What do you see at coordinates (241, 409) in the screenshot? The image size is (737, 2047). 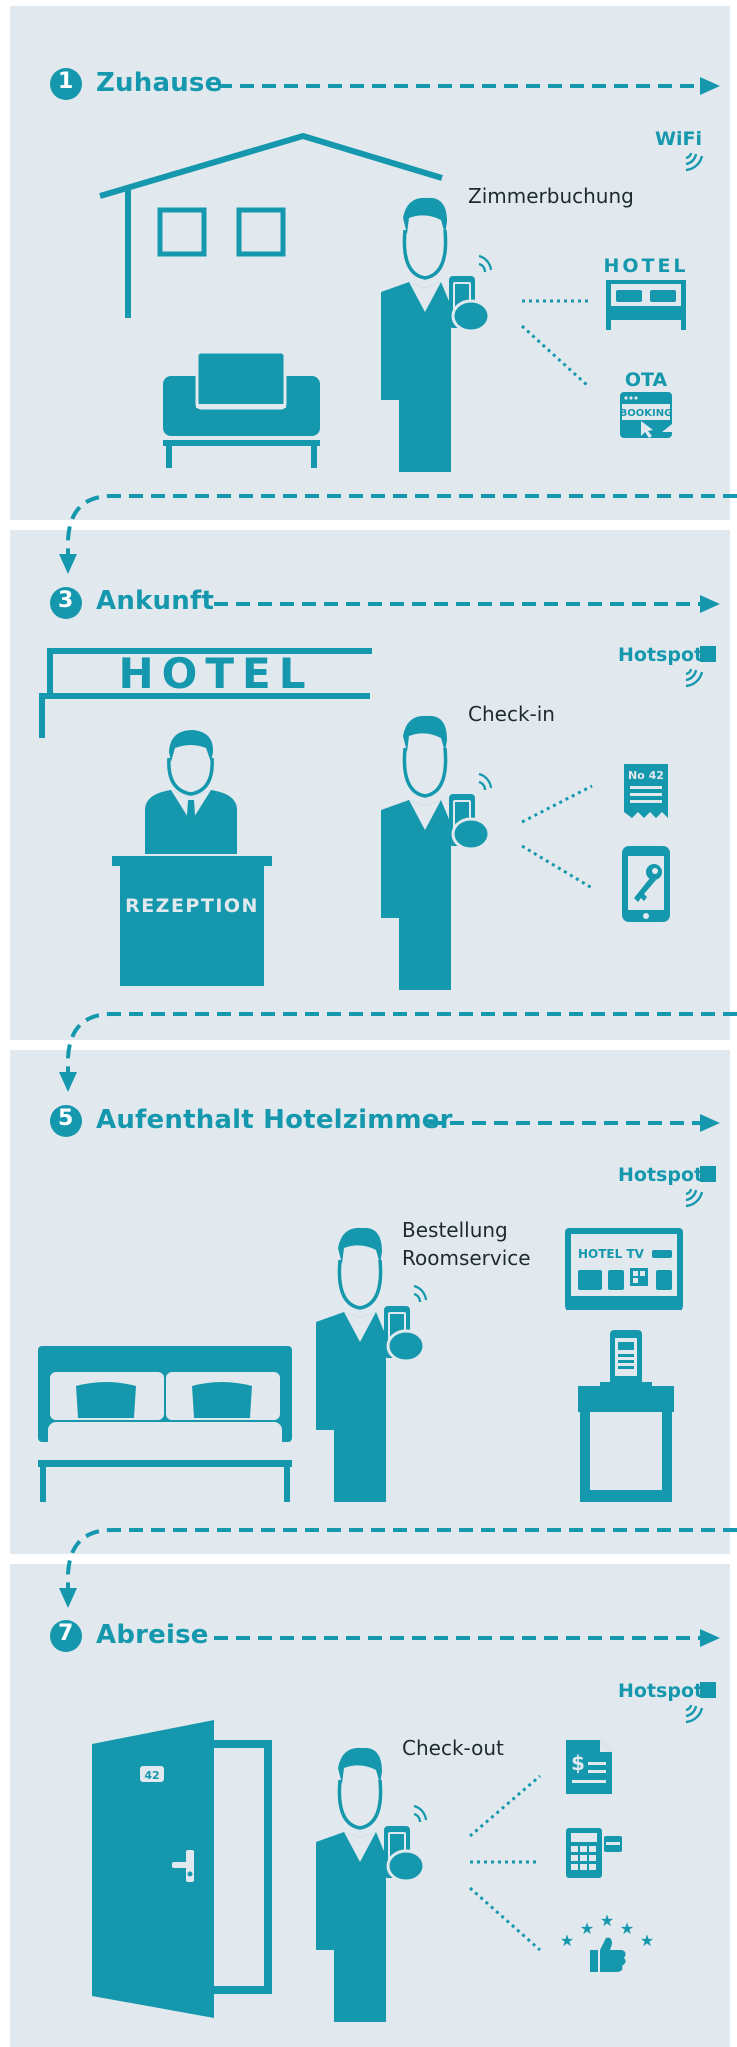 I see `armchair-icon` at bounding box center [241, 409].